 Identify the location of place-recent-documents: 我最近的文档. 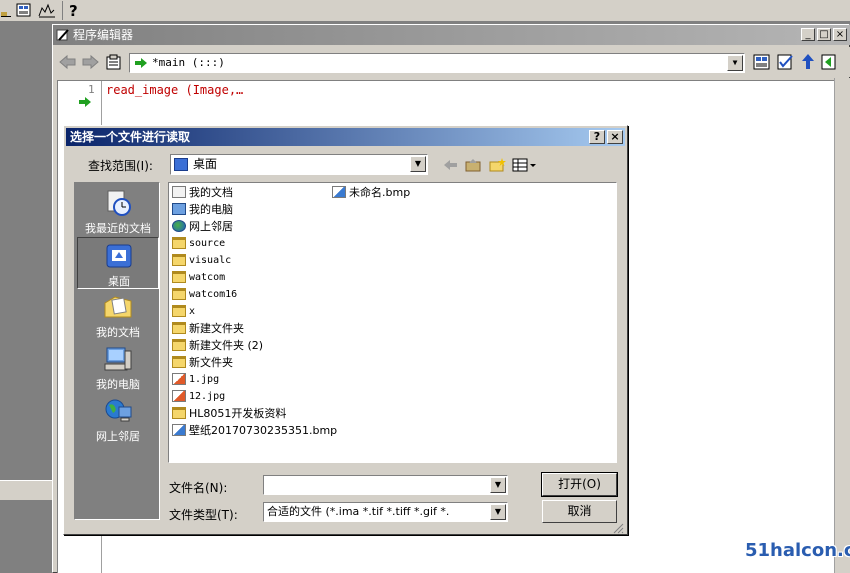
(118, 211).